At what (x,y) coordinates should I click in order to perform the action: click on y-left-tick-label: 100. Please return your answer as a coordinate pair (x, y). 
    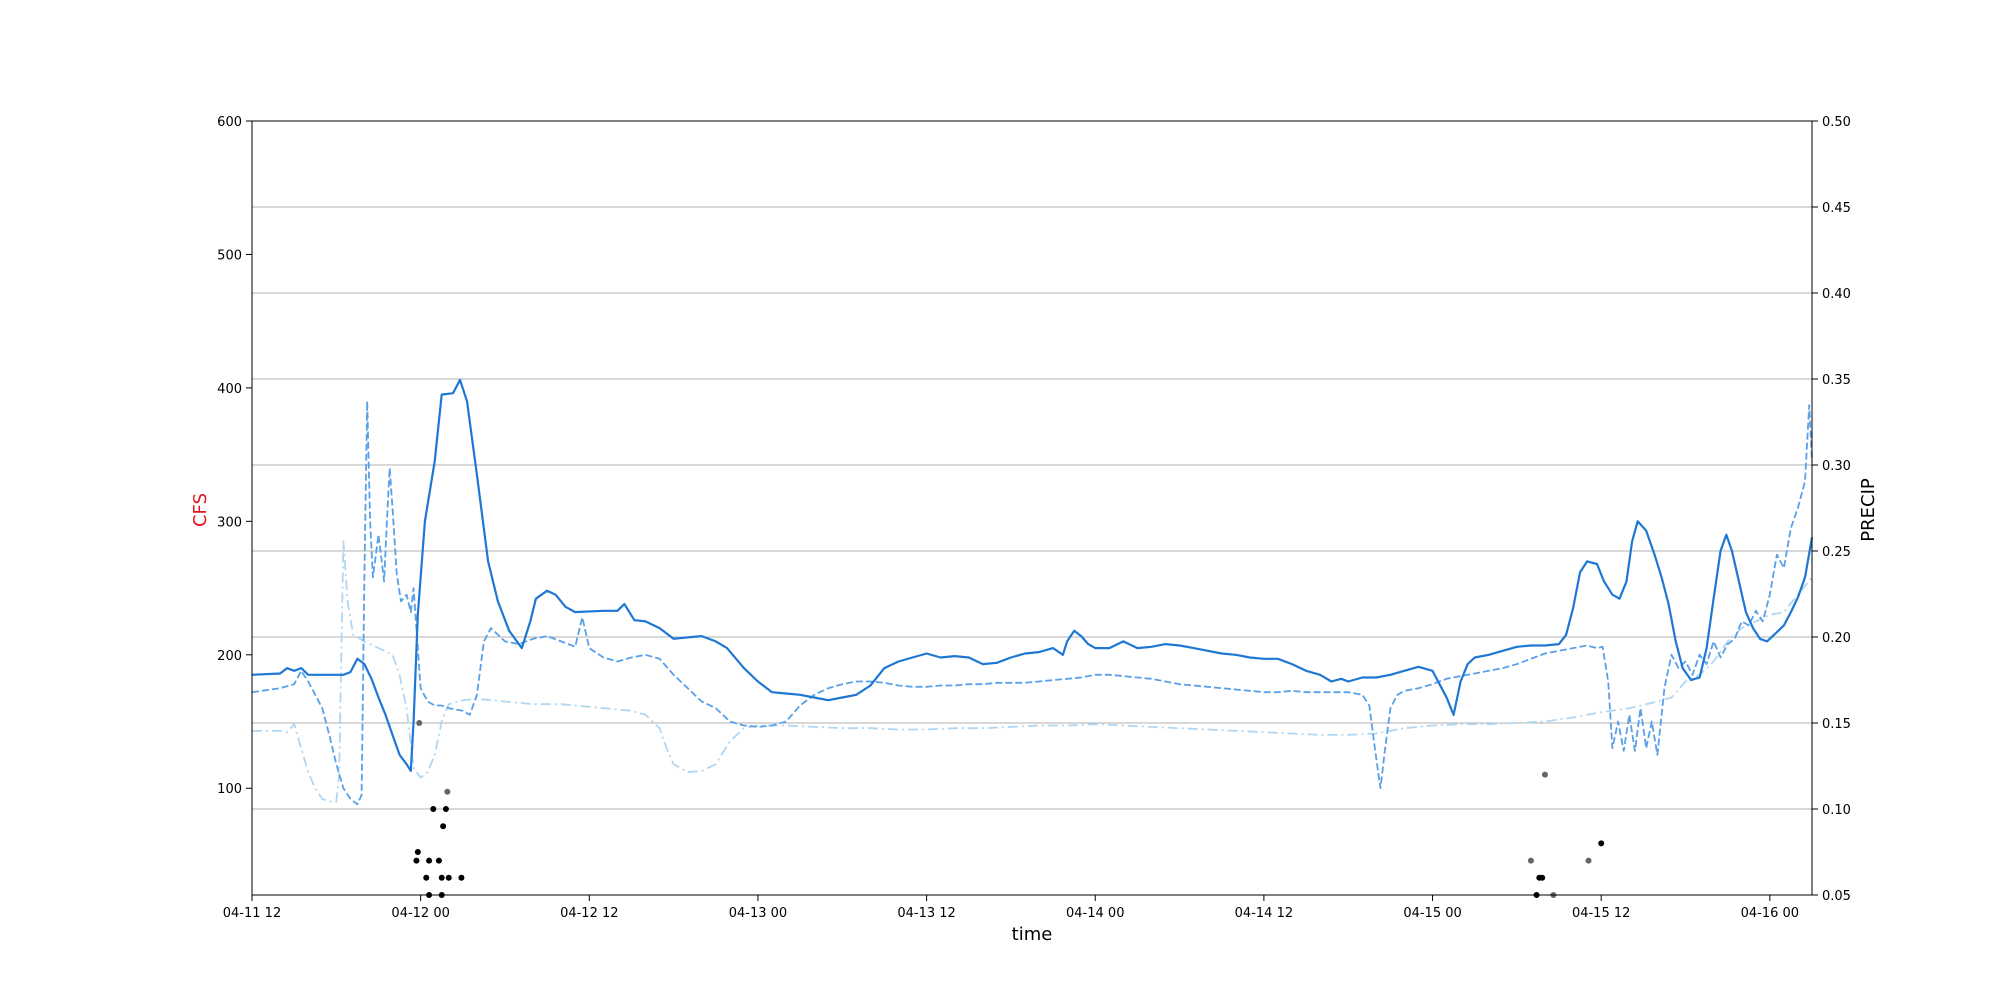
    Looking at the image, I should click on (229, 789).